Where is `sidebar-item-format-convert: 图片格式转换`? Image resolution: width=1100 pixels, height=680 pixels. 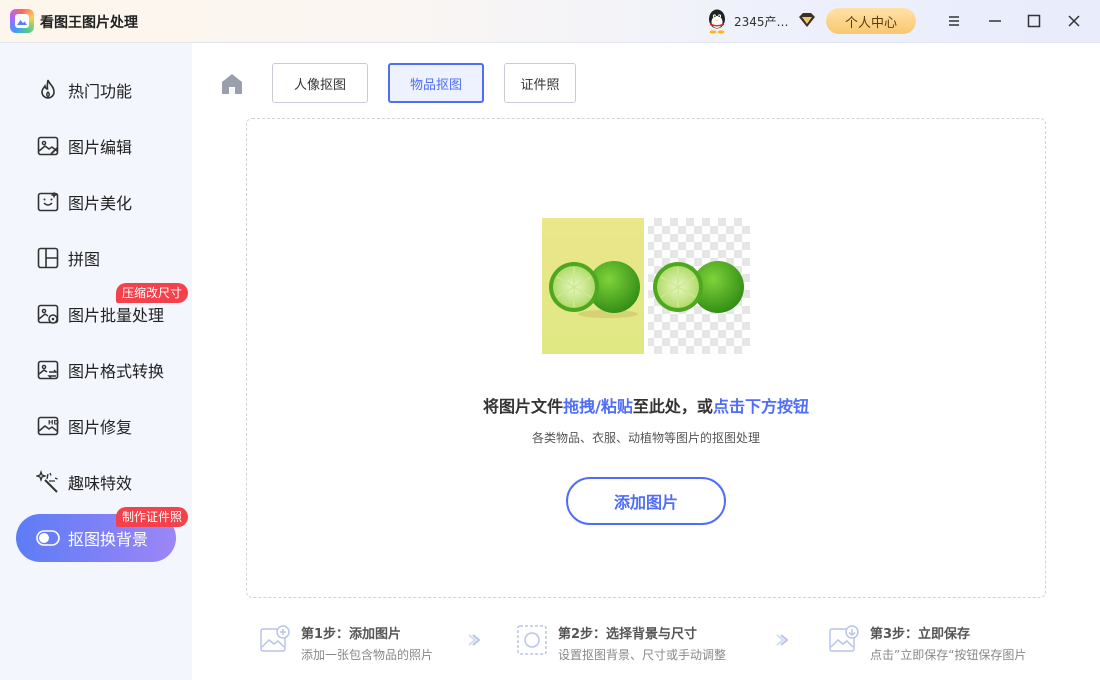
sidebar-item-format-convert: 图片格式转换 is located at coordinates (96, 370).